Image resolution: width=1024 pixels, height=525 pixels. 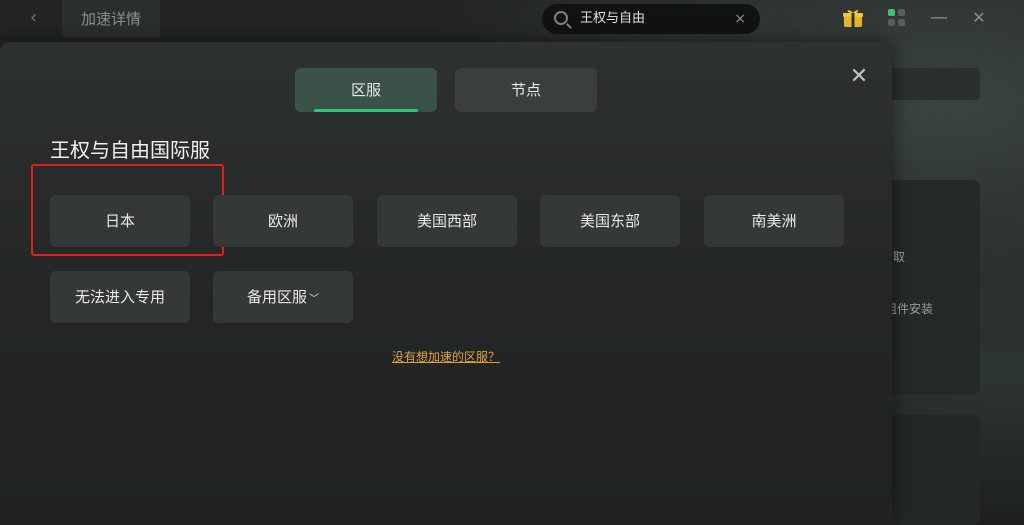 I want to click on tab-node: 节点, so click(x=526, y=90).